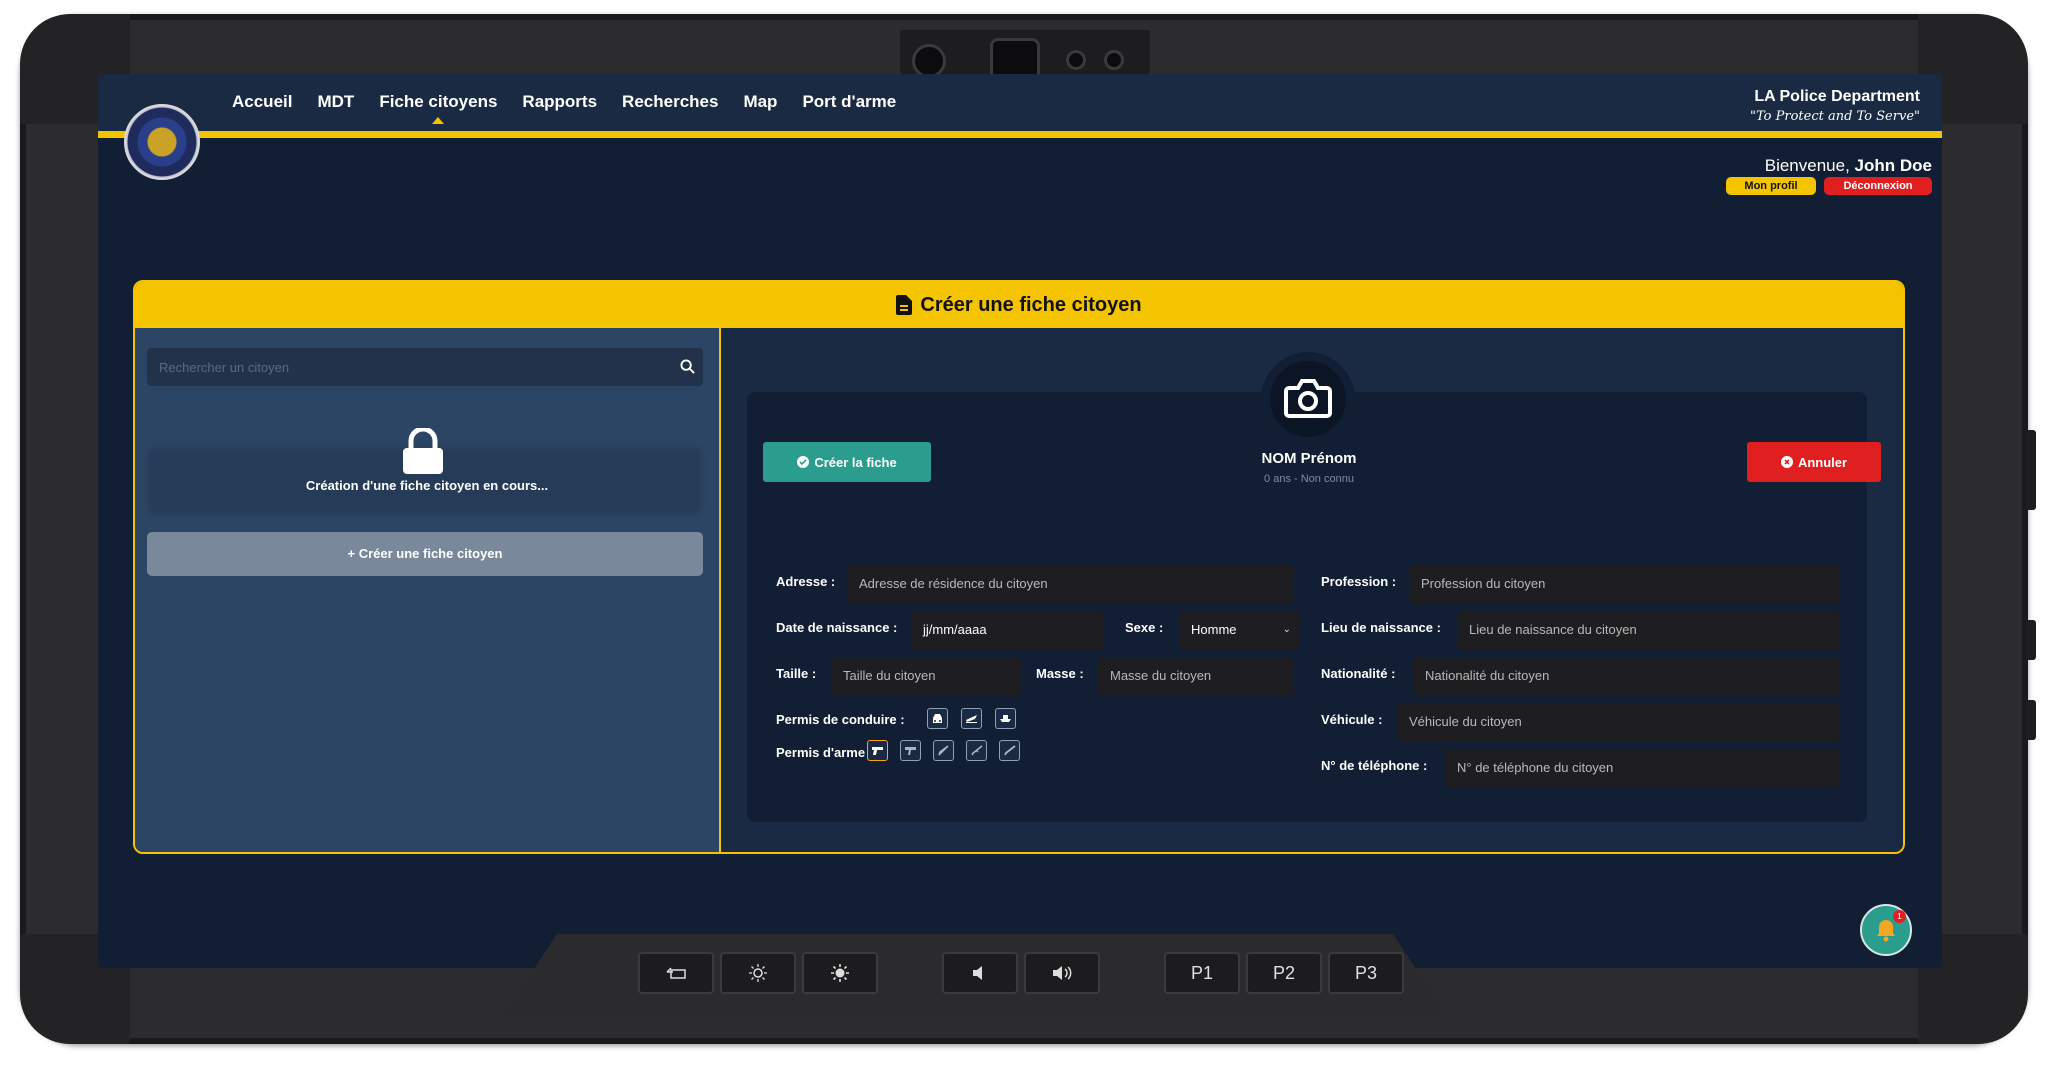  What do you see at coordinates (1648, 630) in the screenshot?
I see `lieu-naissance-input: Lieu de naissance du citoyen` at bounding box center [1648, 630].